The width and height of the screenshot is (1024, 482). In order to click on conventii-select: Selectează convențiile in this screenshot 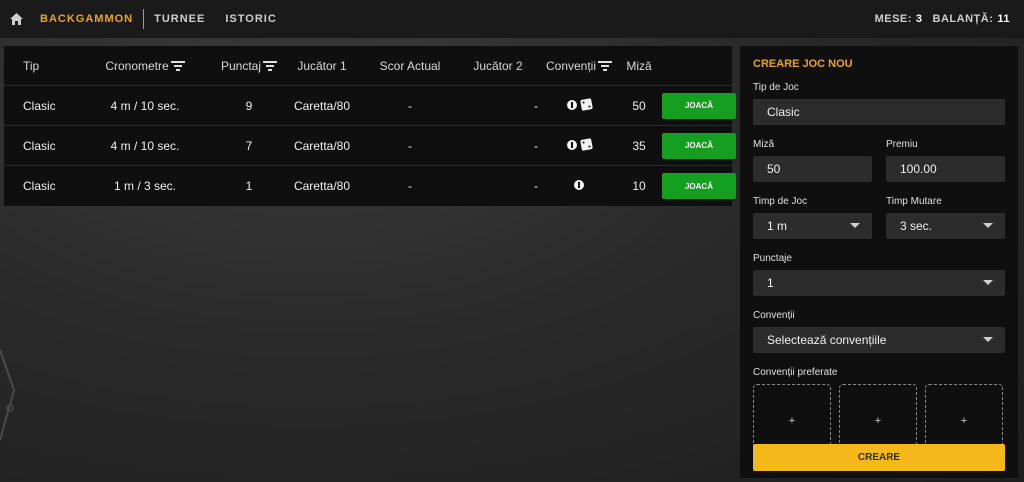, I will do `click(879, 340)`.